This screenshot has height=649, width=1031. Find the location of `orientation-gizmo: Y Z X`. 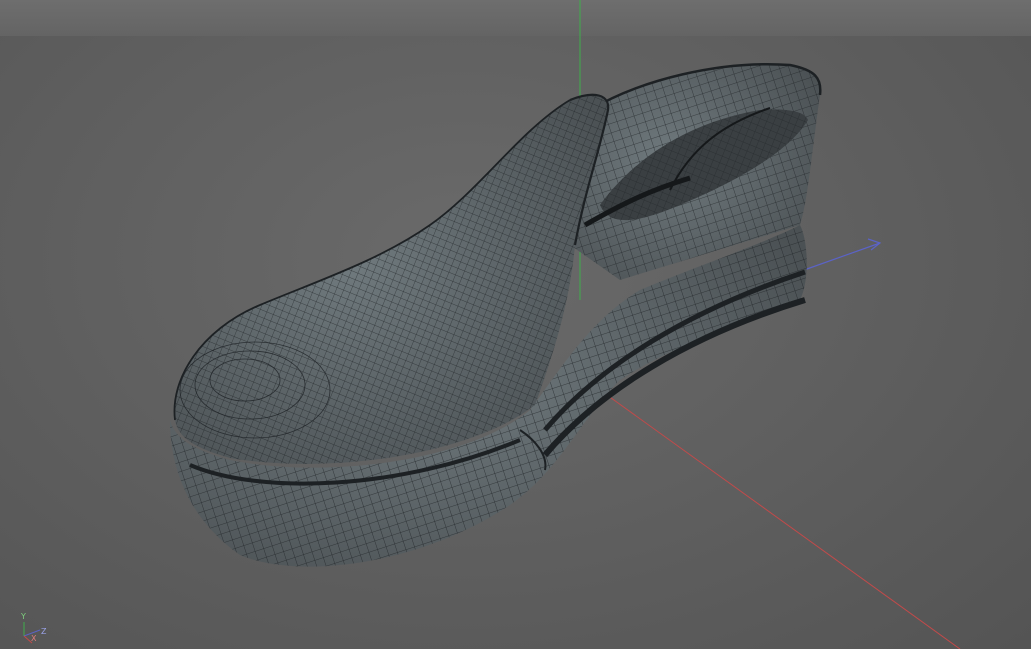

orientation-gizmo: Y Z X is located at coordinates (34, 628).